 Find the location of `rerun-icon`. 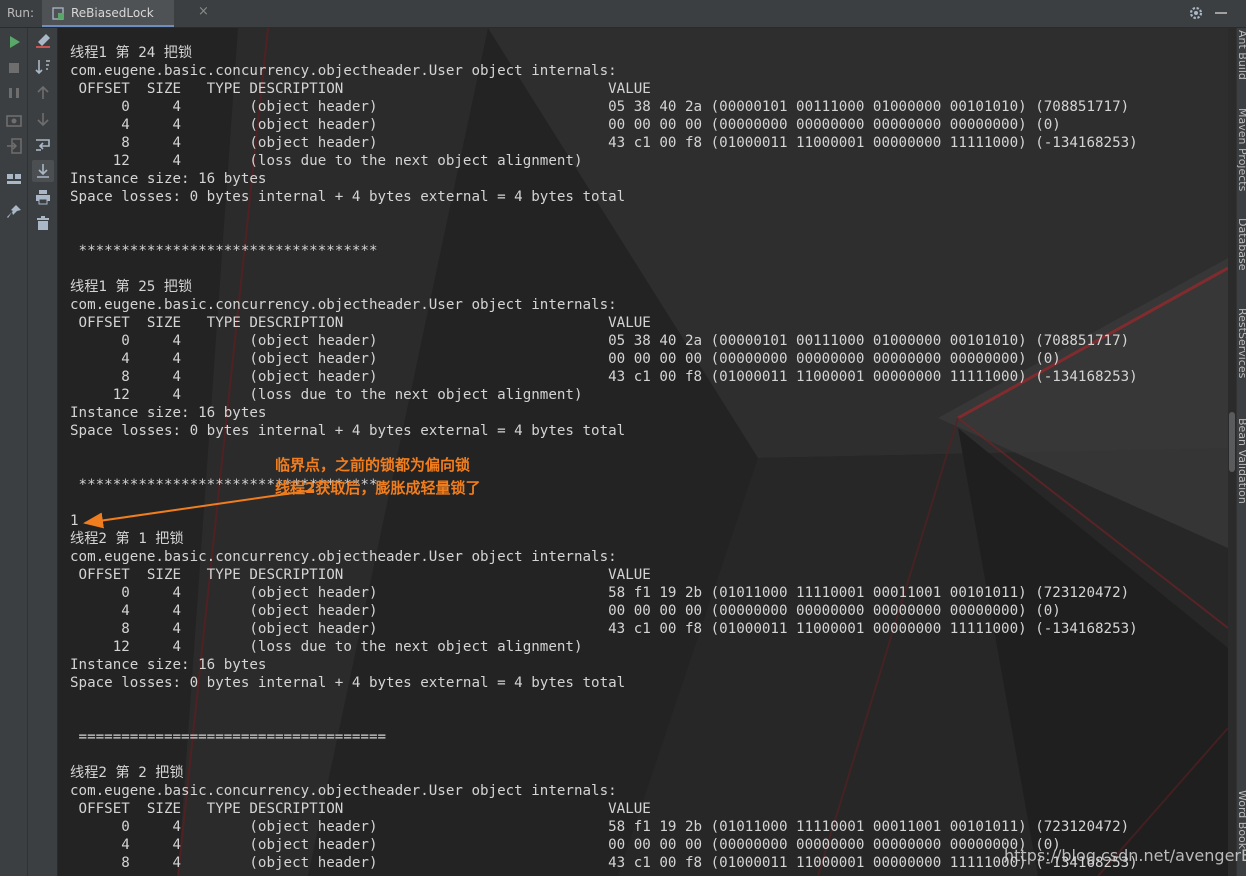

rerun-icon is located at coordinates (14, 42).